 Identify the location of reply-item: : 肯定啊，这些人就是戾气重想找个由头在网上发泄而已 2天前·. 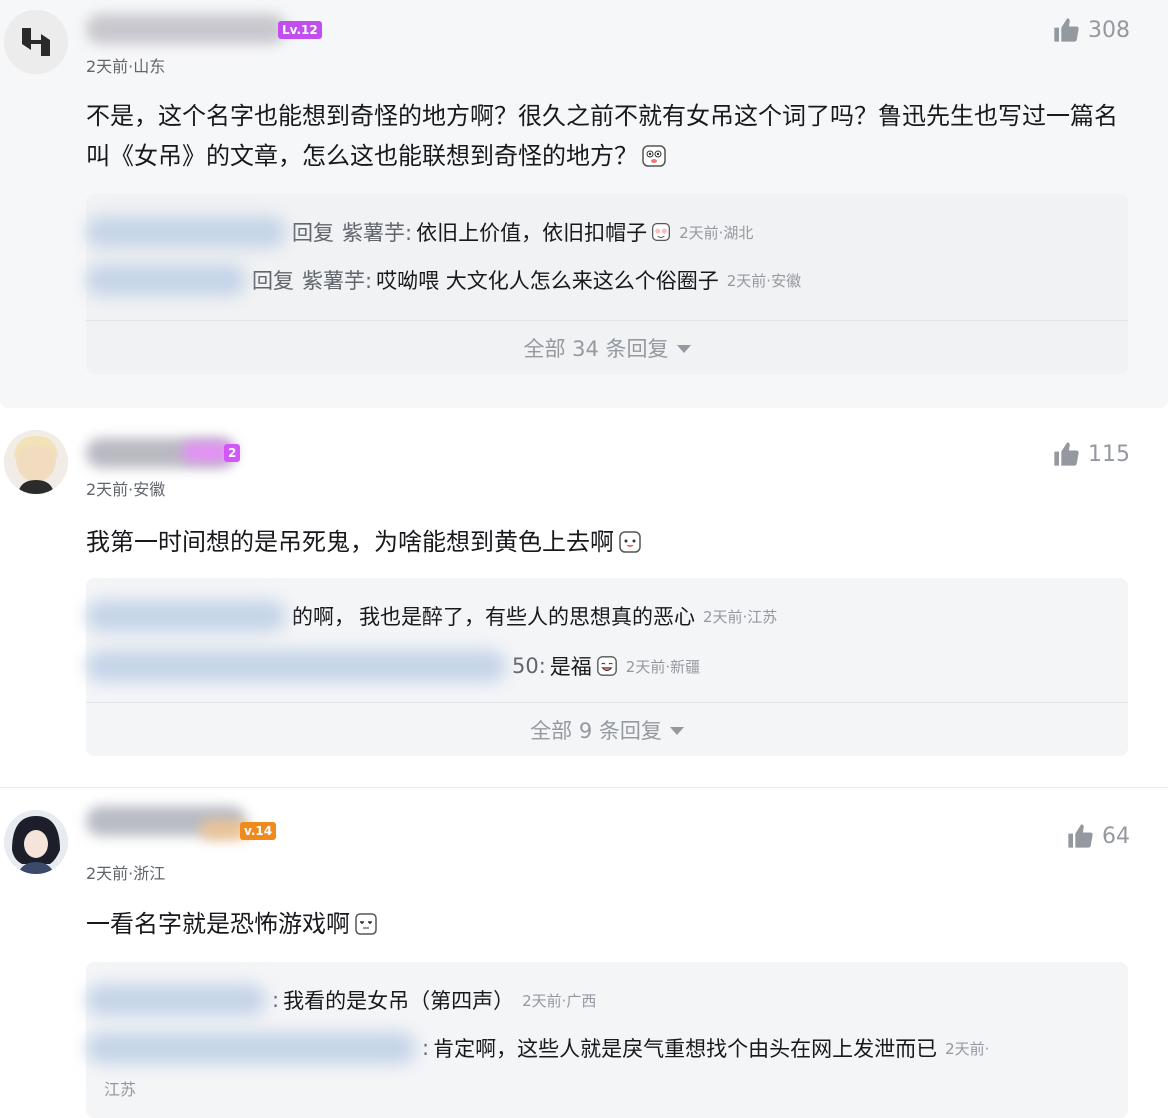
(597, 1048).